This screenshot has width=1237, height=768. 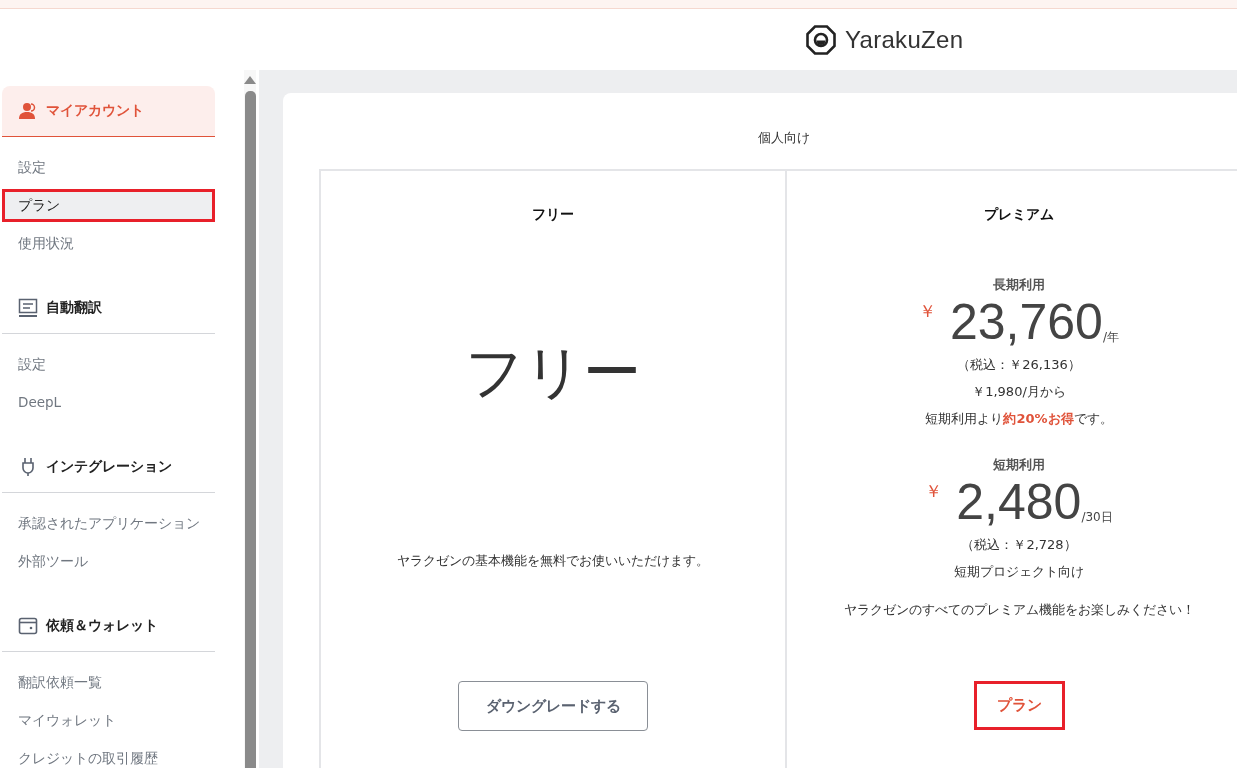 I want to click on sidebar-item: マイウォレット, so click(x=108, y=720).